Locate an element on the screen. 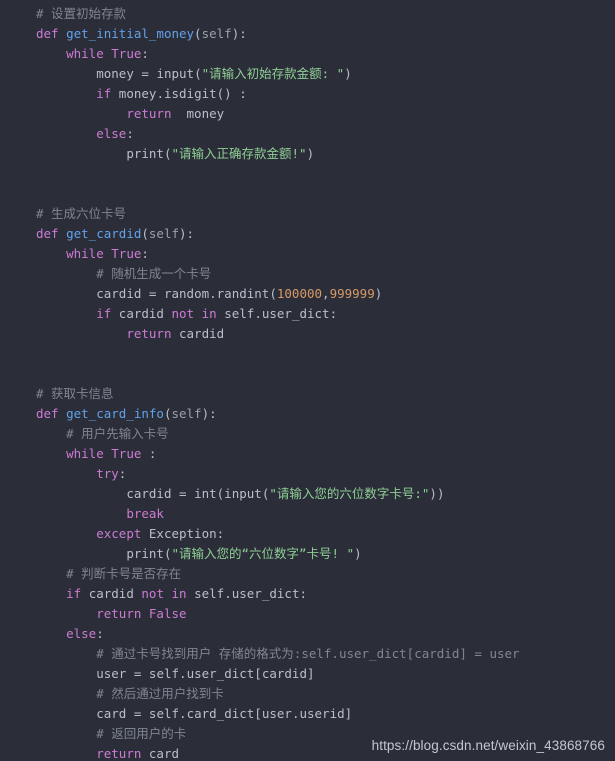 Image resolution: width=615 pixels, height=761 pixels. code-line: # 用户先输入卡号 is located at coordinates (307, 434).